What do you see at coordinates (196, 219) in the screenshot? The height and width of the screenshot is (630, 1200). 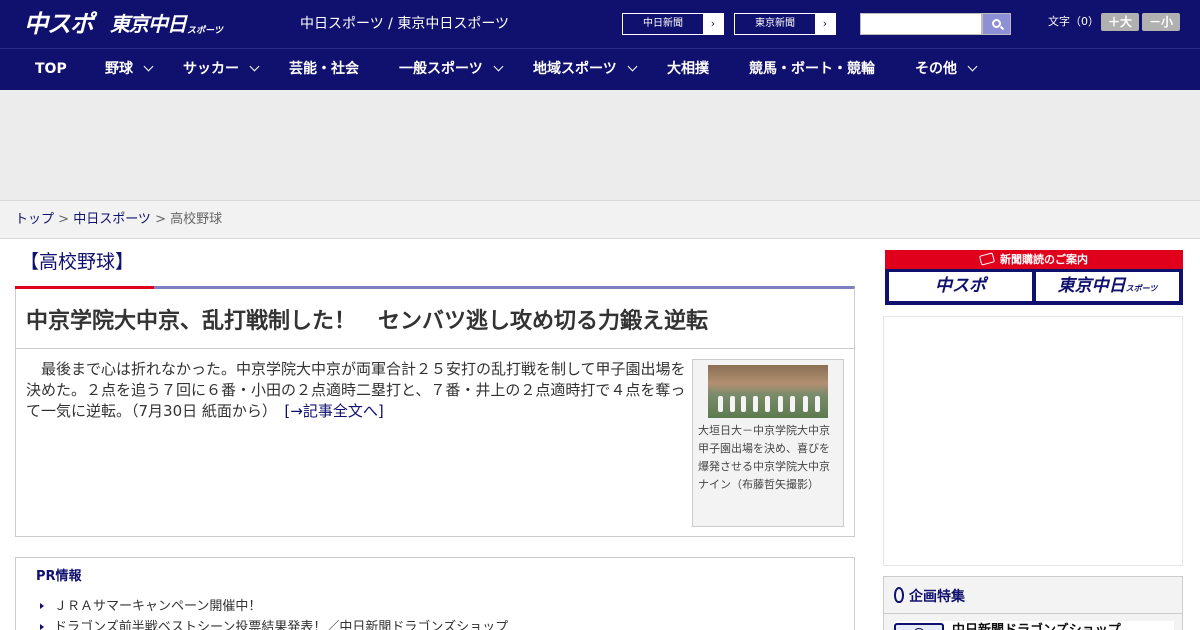 I see `breadcrumb-current: 高校野球` at bounding box center [196, 219].